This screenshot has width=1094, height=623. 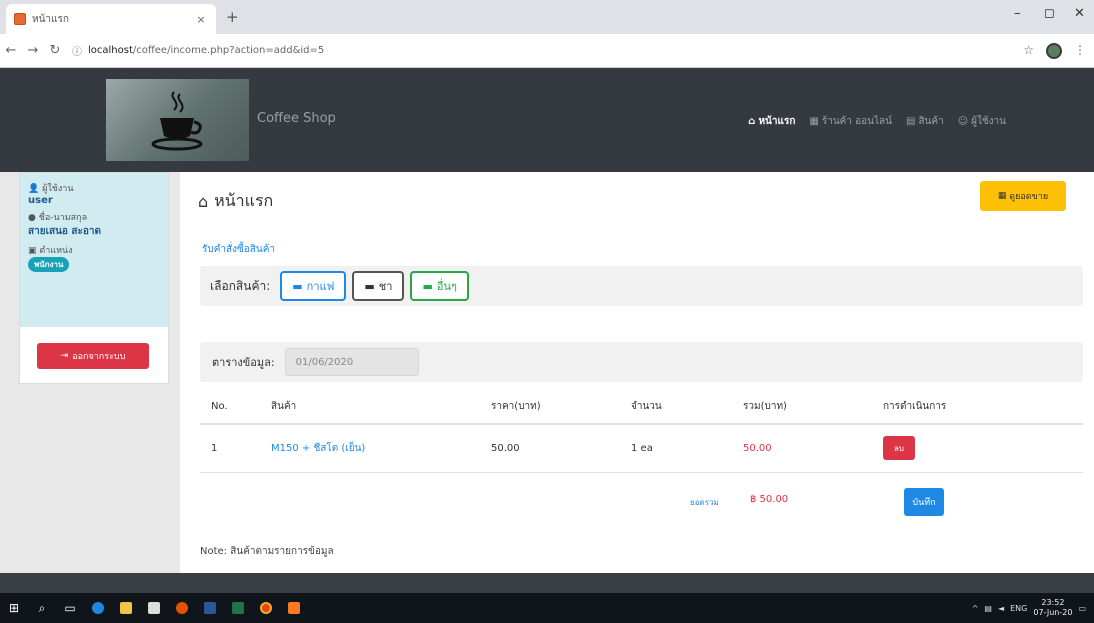 What do you see at coordinates (641, 362) in the screenshot?
I see `date-row: ตารางข้อมูล: 01/06/2020` at bounding box center [641, 362].